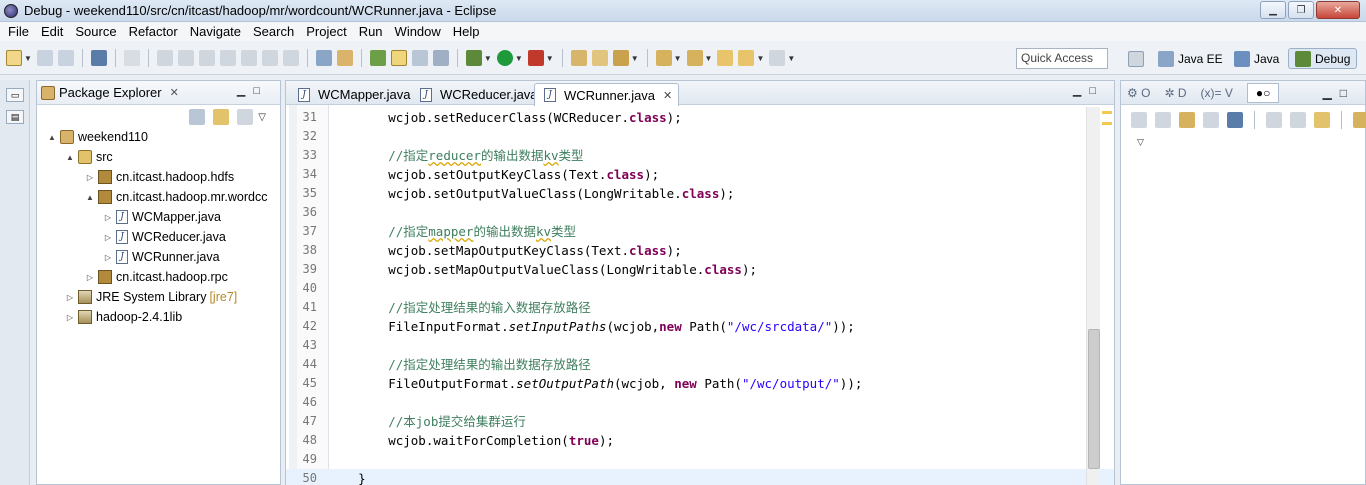  I want to click on code-line: 47 //本job提交给集群运行, so click(700, 421).